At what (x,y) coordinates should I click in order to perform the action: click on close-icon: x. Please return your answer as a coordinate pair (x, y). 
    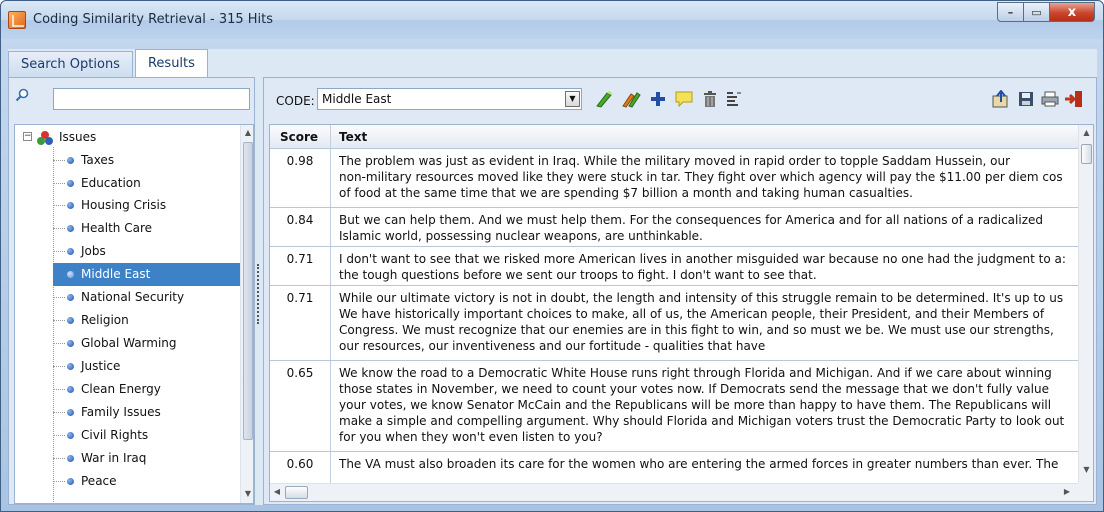
    Looking at the image, I should click on (1072, 12).